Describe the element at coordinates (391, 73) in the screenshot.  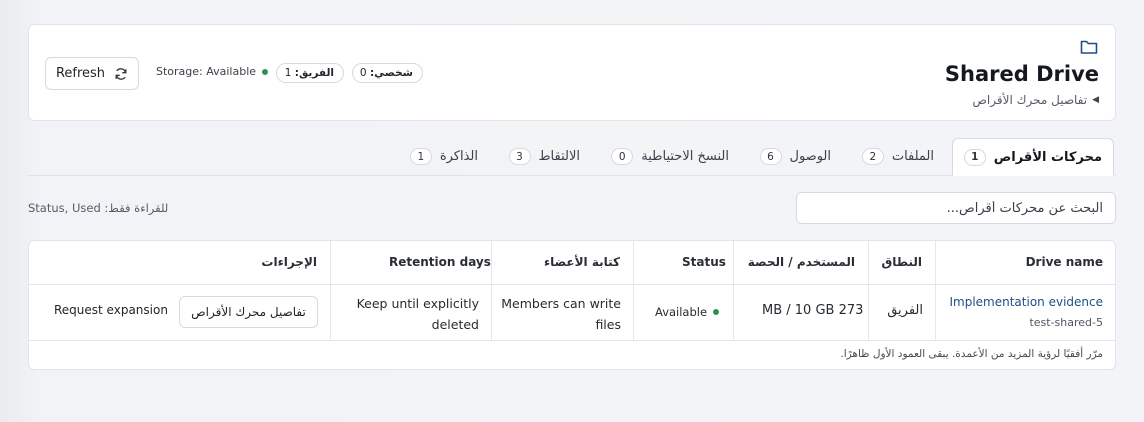
I see `personal-count-label: شخصي:` at that location.